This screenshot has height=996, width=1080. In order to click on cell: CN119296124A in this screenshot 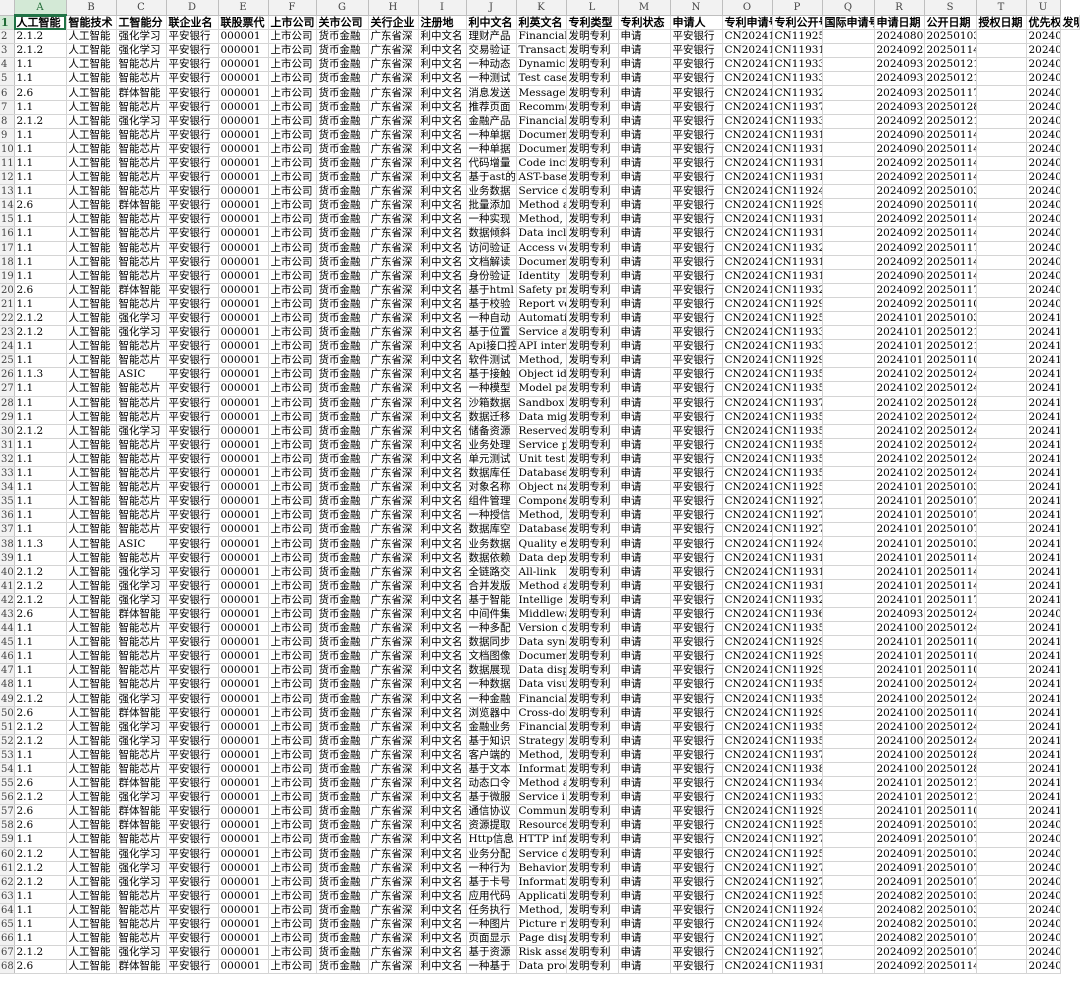, I will do `click(797, 657)`.